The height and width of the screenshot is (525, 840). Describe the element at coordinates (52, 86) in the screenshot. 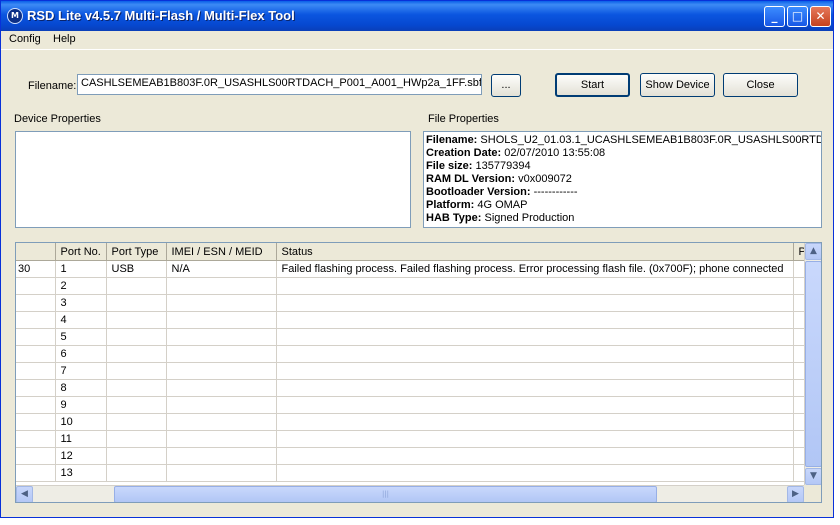

I see `filename-label: Filename:` at that location.